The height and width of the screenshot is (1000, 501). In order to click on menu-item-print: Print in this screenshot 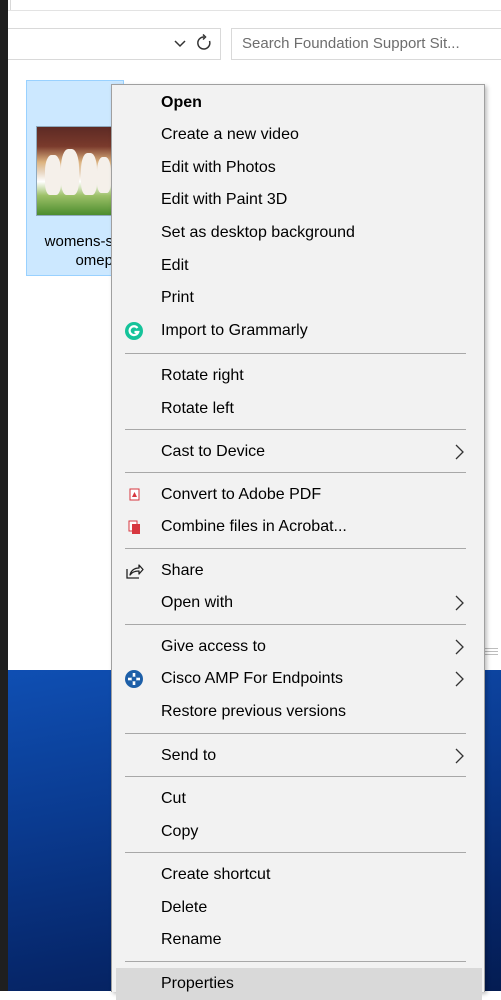, I will do `click(298, 298)`.